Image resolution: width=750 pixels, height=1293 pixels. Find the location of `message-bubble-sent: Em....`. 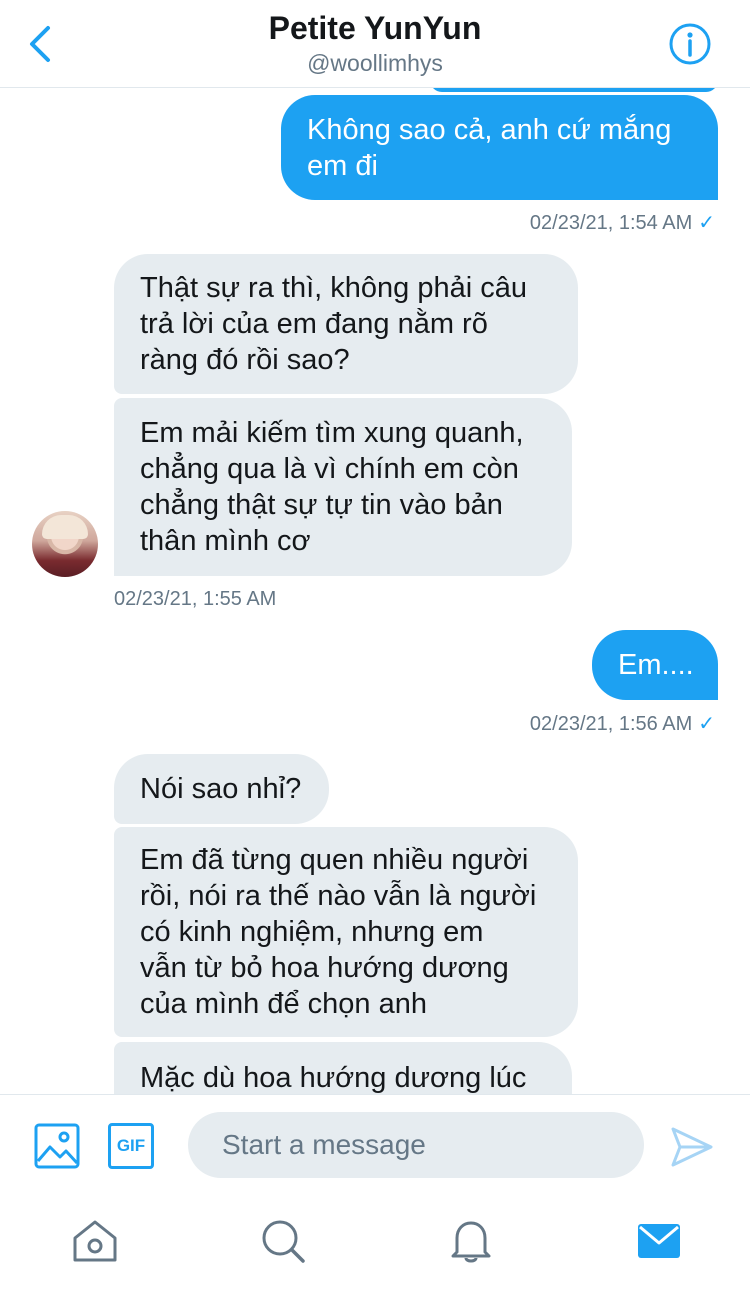

message-bubble-sent: Em.... is located at coordinates (655, 665).